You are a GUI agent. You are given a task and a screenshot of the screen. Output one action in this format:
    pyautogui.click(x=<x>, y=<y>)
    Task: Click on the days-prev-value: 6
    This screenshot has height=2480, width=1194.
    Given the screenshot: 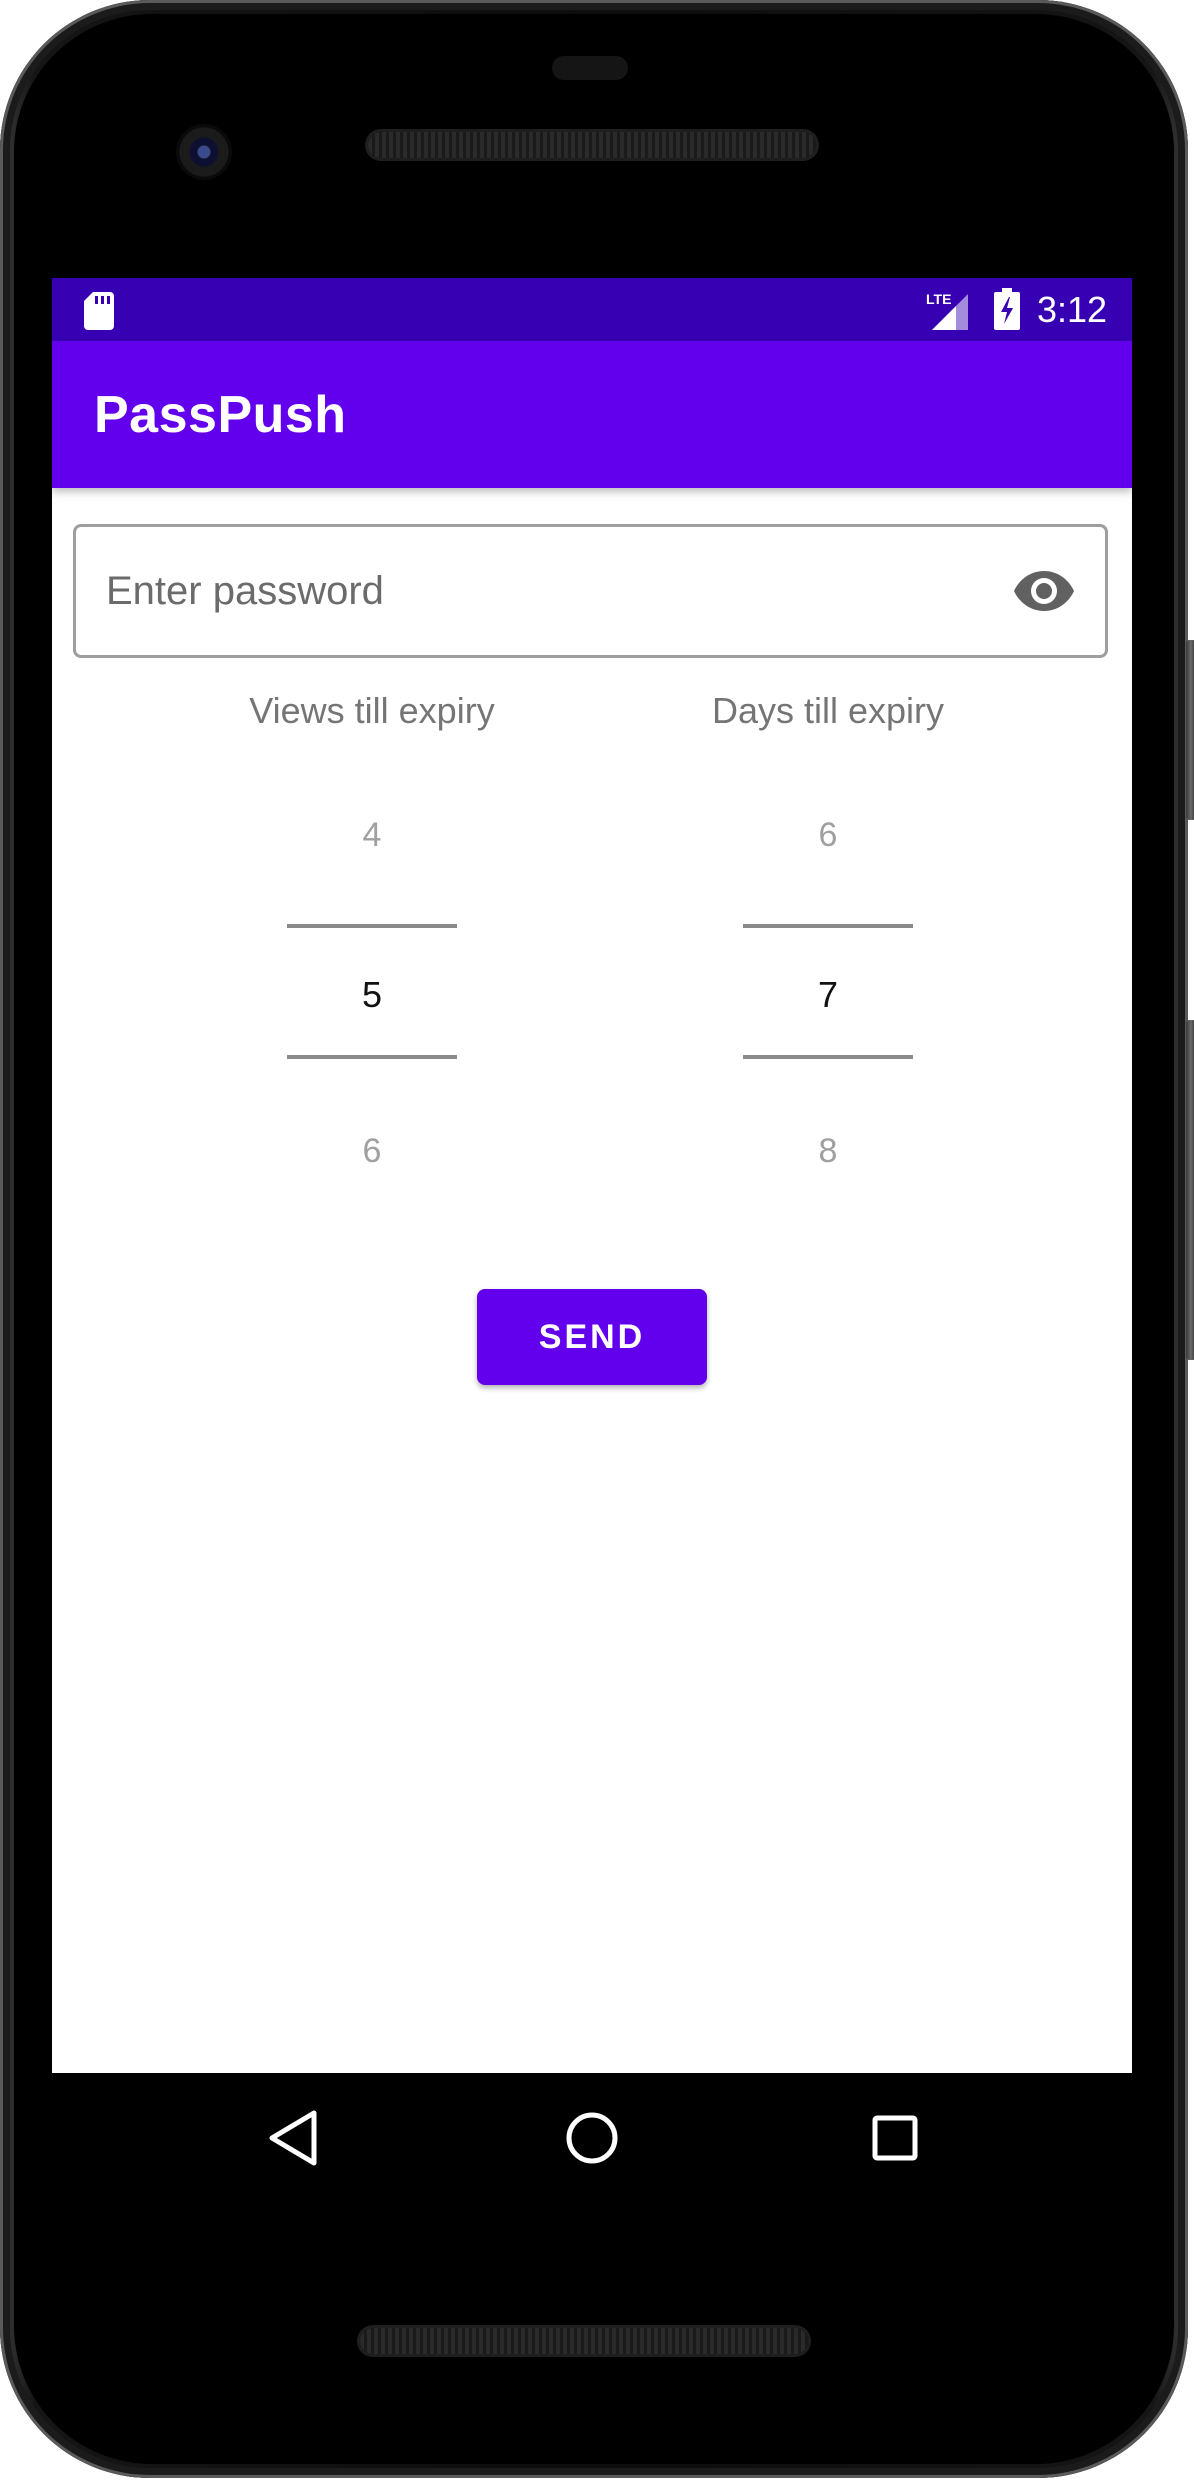 What is the action you would take?
    pyautogui.click(x=828, y=835)
    